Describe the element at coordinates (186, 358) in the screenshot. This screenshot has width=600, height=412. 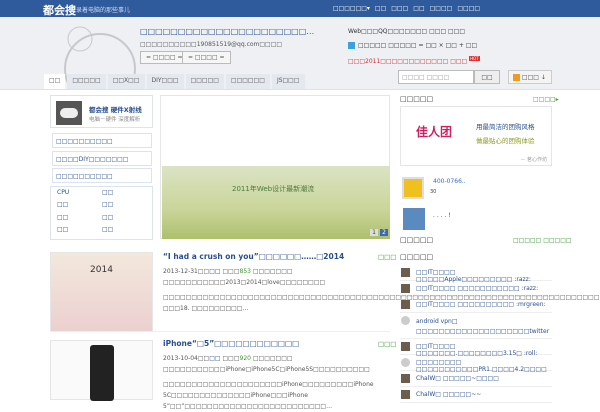
I see `post-date: 2013-10-04□□` at that location.